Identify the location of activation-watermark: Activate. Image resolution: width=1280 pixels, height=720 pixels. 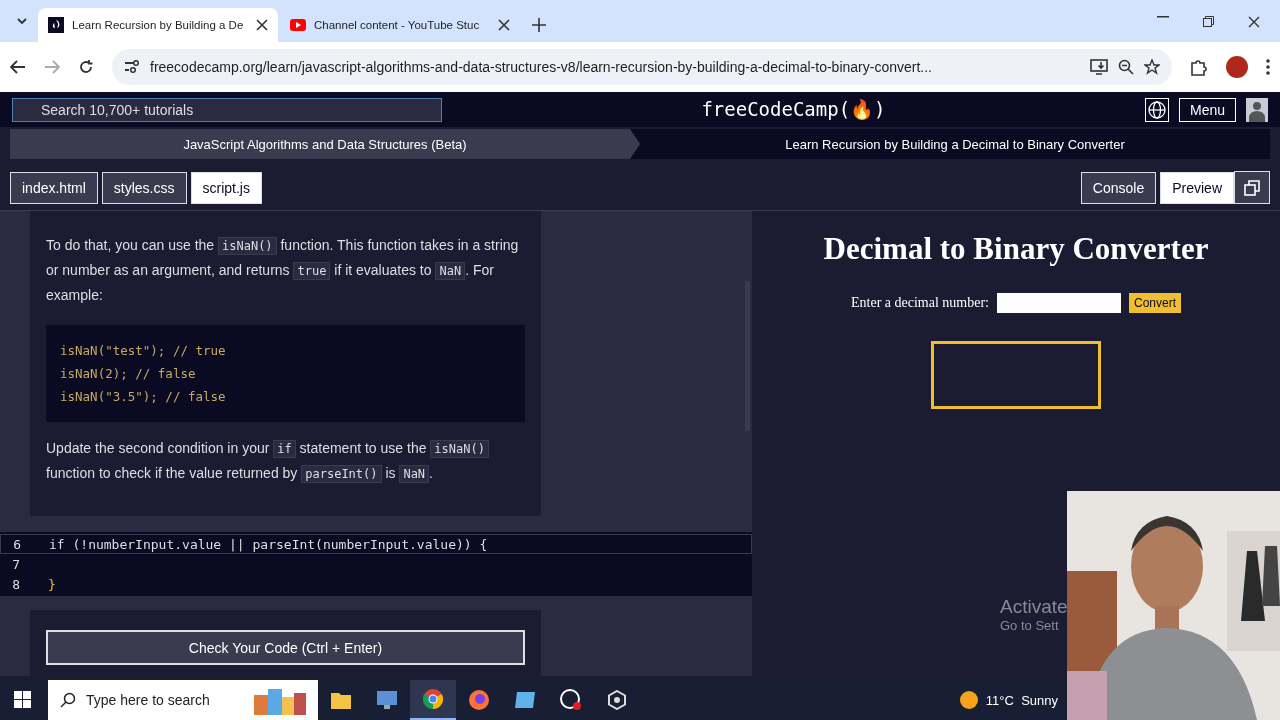
(1034, 607).